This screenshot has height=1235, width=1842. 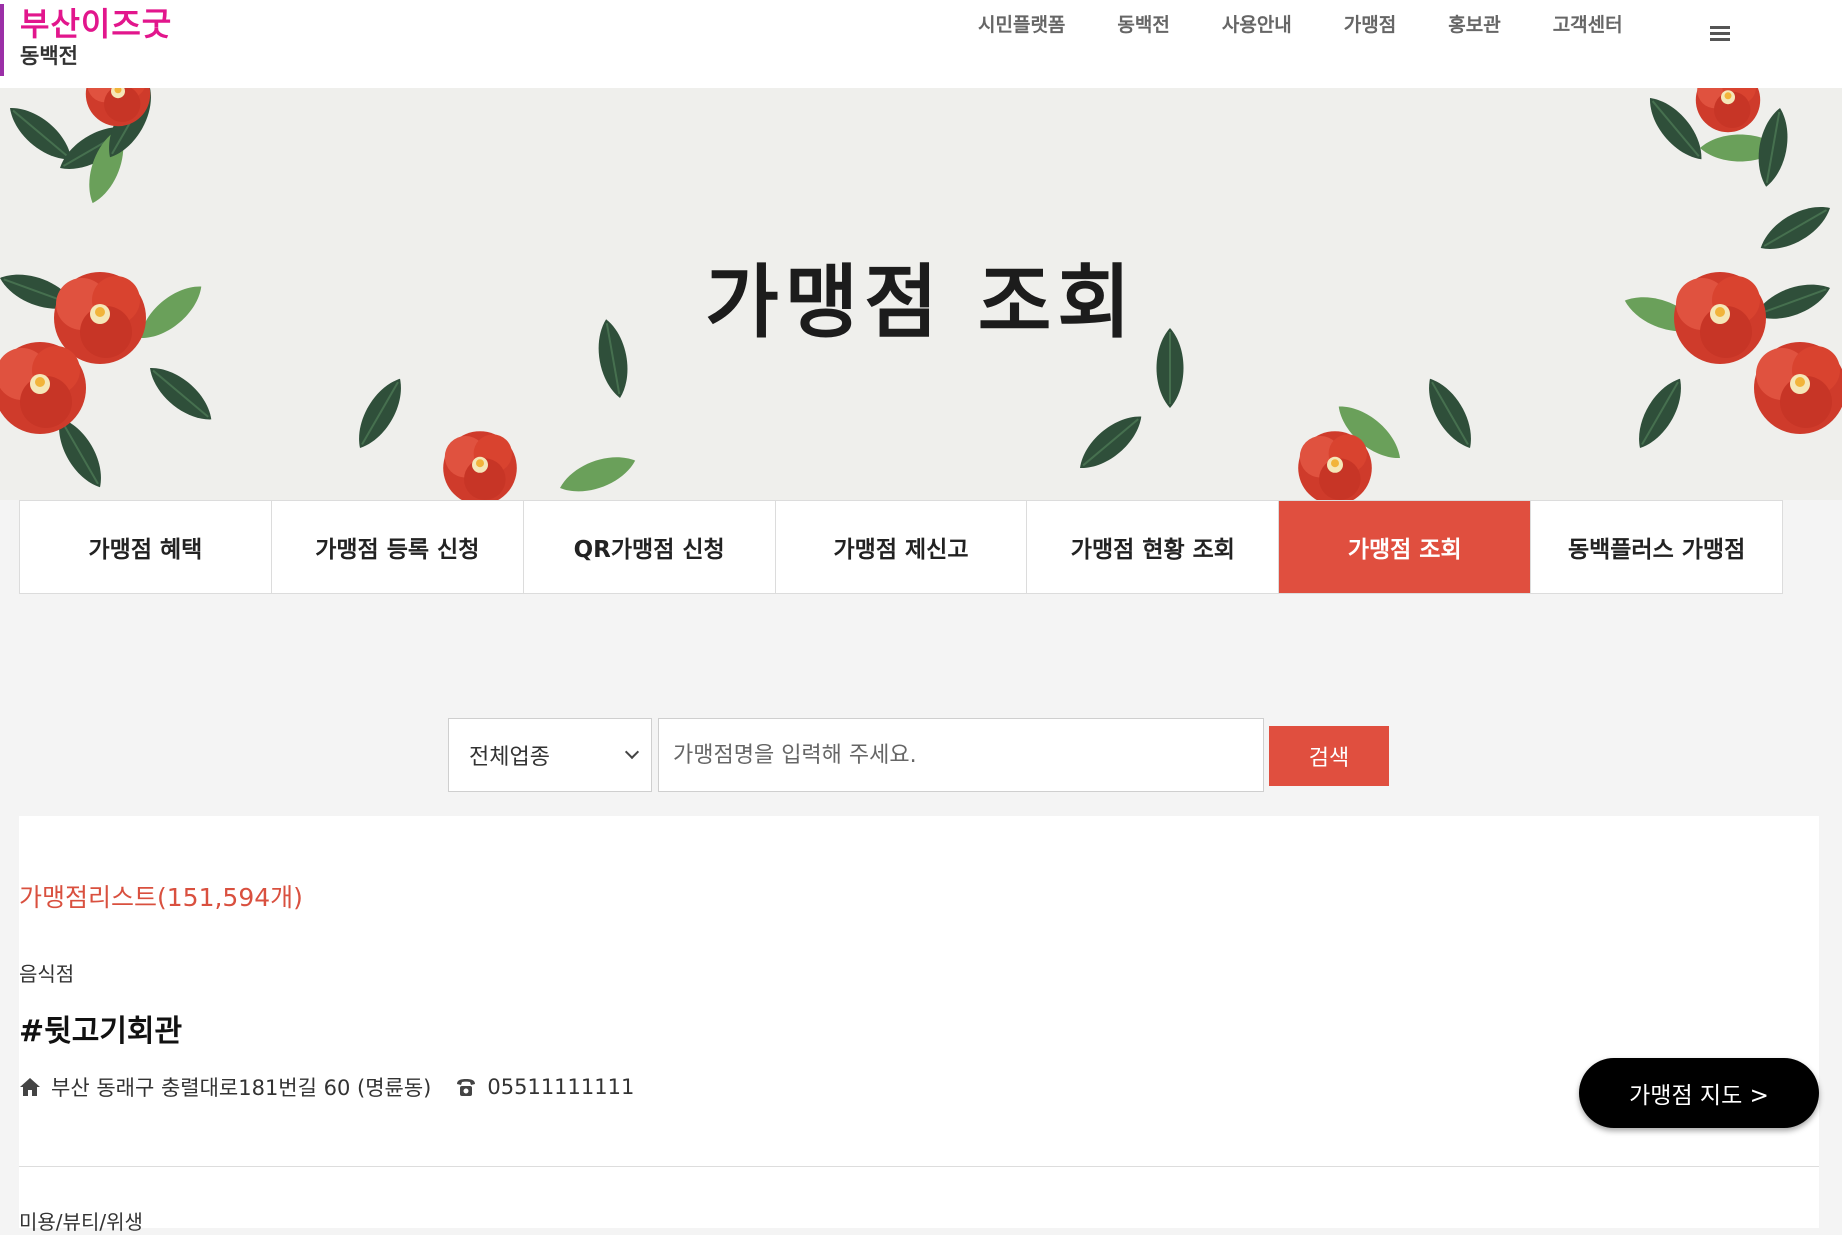 I want to click on item-divider, so click(x=919, y=1166).